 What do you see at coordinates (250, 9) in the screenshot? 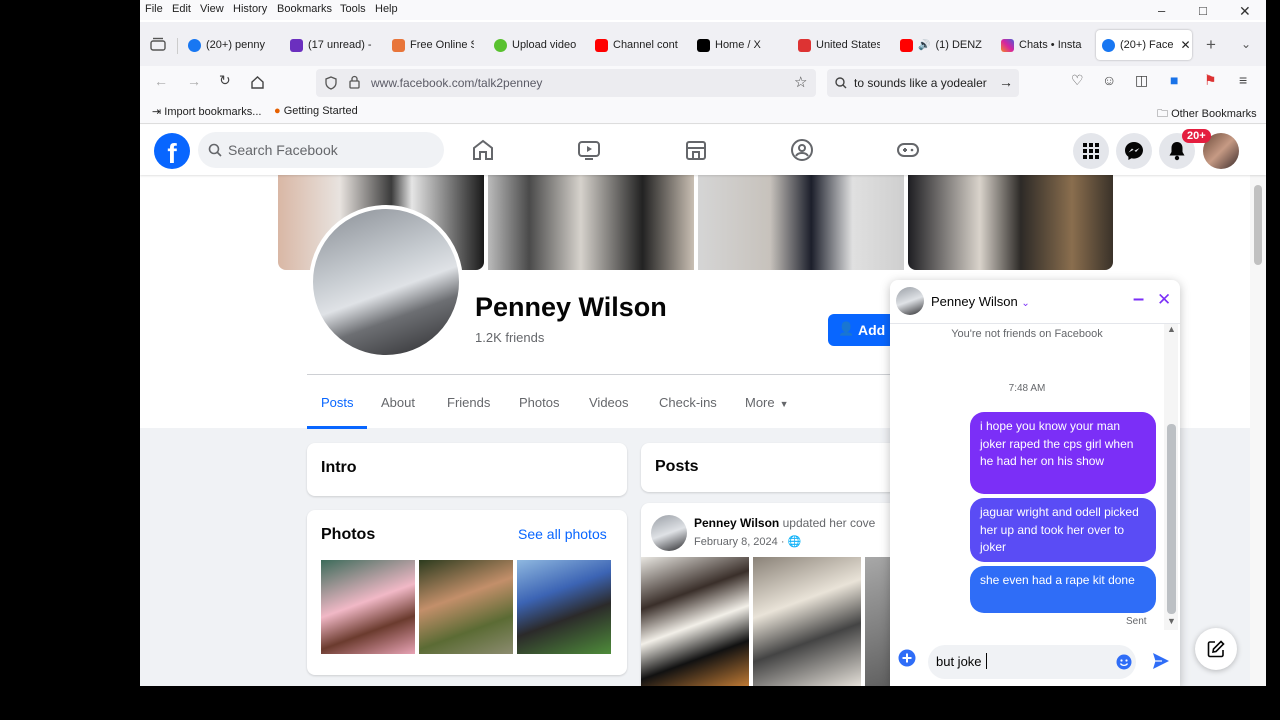
I see `menu-history: History` at bounding box center [250, 9].